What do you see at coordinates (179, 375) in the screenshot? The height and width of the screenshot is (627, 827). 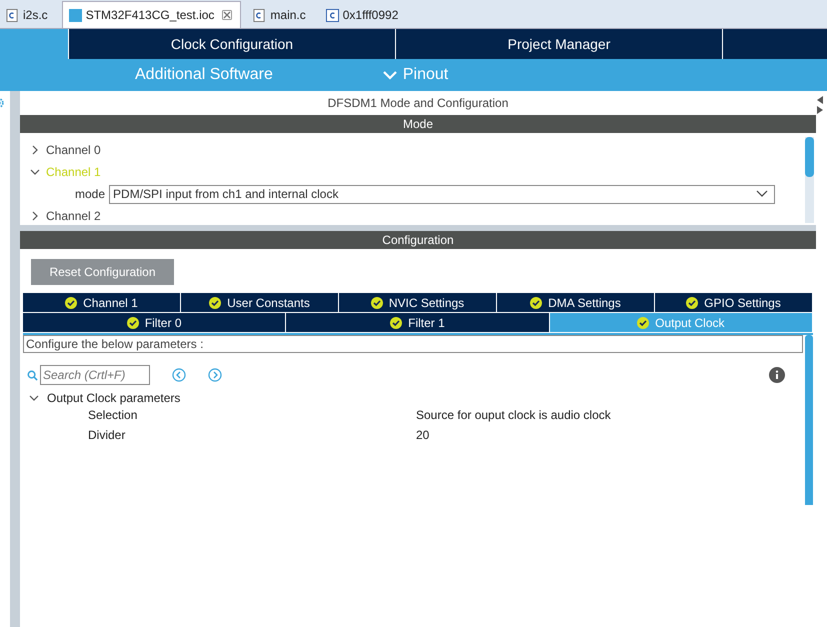 I see `previous-icon` at bounding box center [179, 375].